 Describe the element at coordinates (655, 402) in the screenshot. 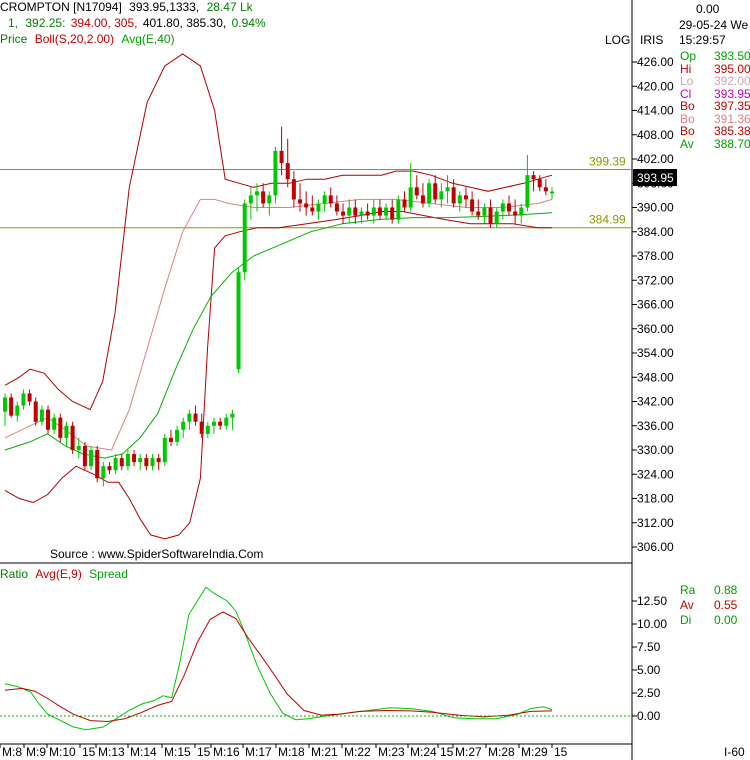

I see `price-tick-label: 342.00` at that location.